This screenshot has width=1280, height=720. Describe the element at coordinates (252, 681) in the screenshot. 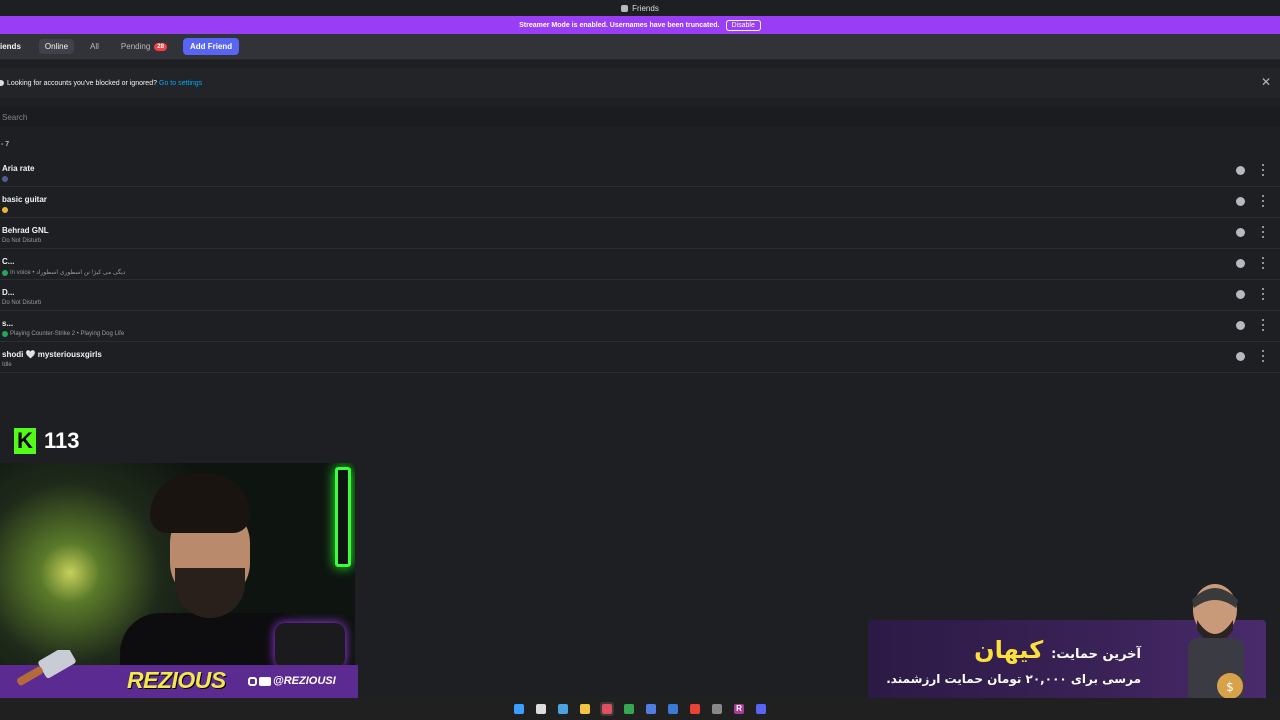

I see `instagram-icon` at that location.